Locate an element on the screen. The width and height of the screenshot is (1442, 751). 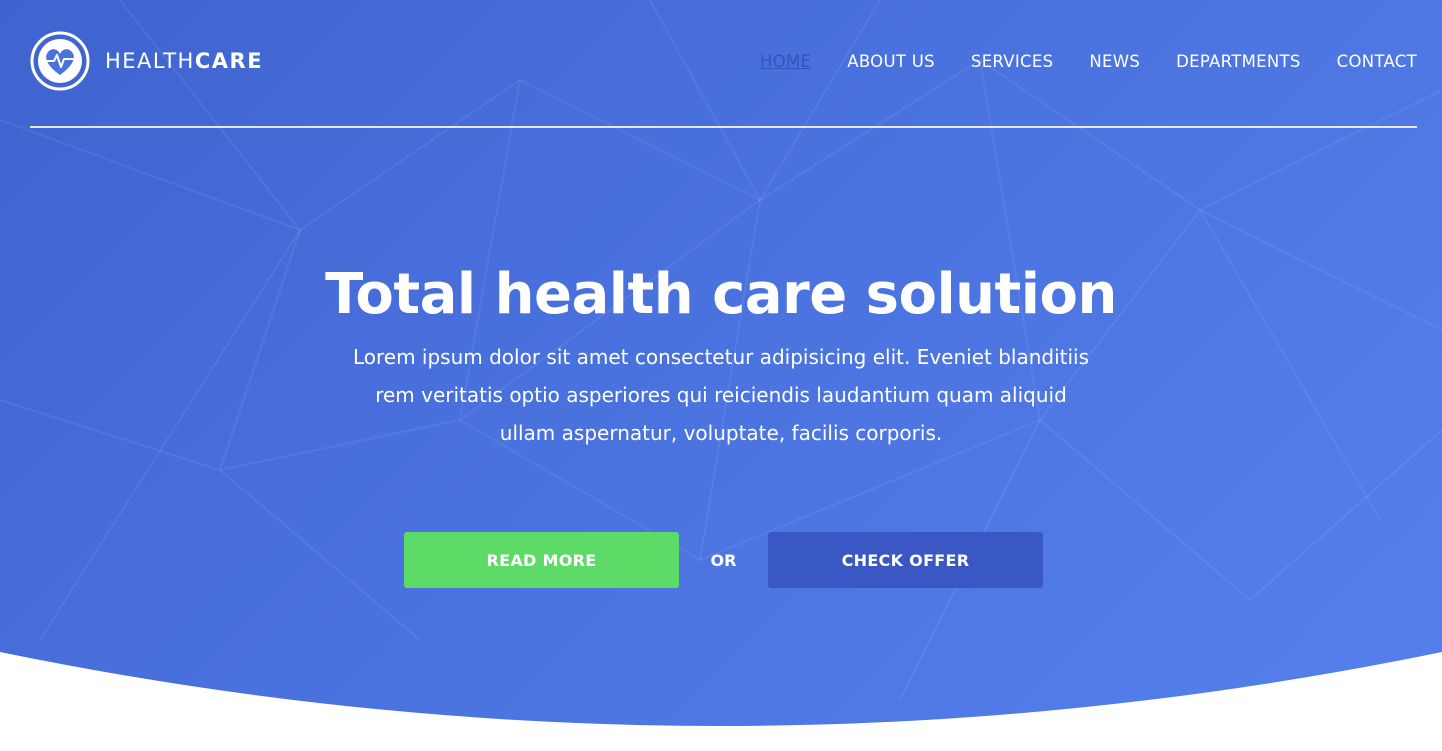
or-separator: OR is located at coordinates (723, 560).